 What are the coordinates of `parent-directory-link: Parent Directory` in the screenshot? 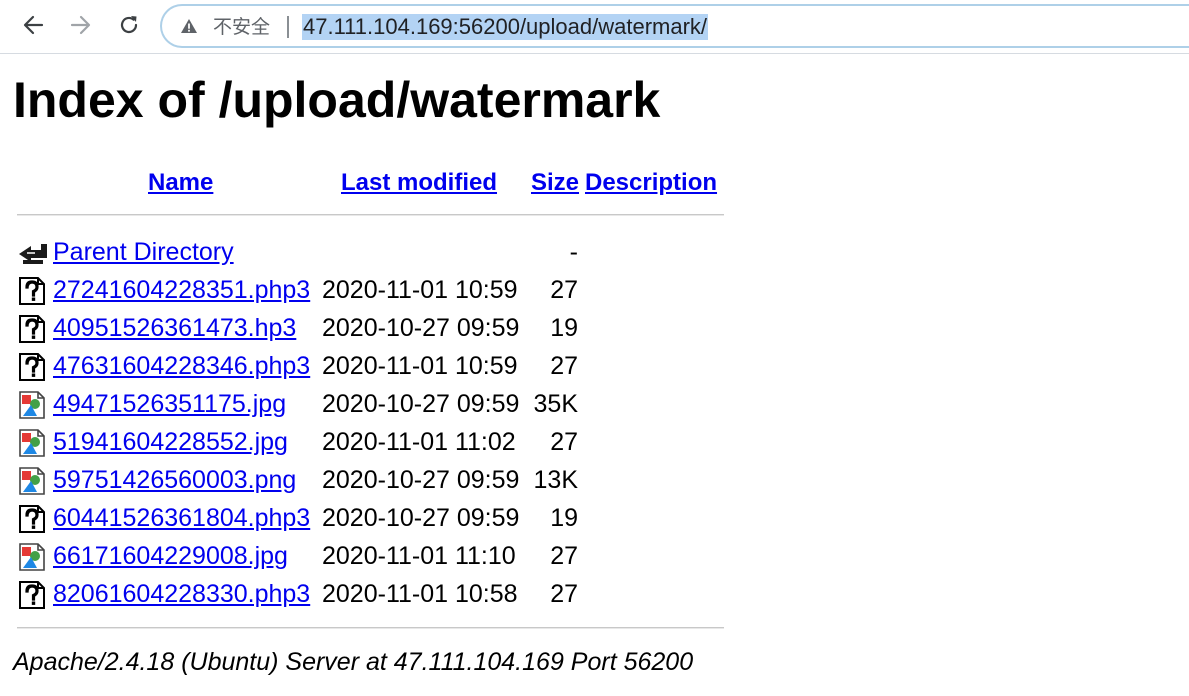 It's located at (143, 252).